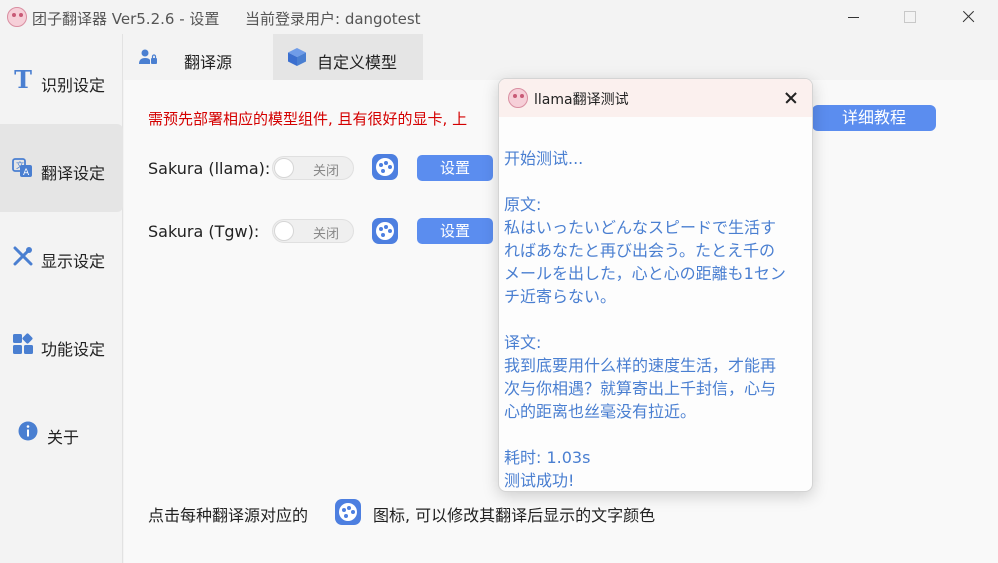  What do you see at coordinates (297, 57) in the screenshot?
I see `cube-icon` at bounding box center [297, 57].